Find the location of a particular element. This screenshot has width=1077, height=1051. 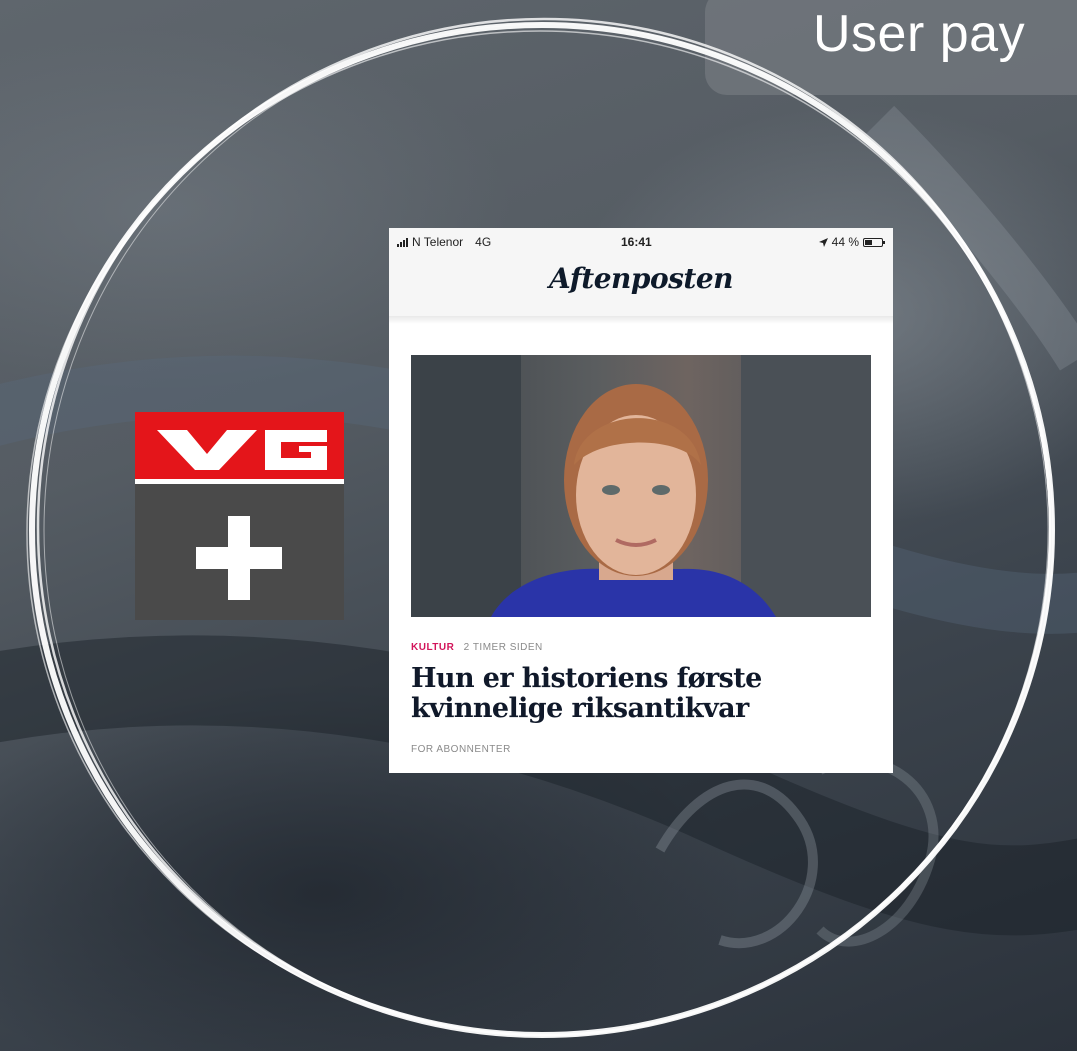

status-left: N Telenor 4G is located at coordinates (444, 242).